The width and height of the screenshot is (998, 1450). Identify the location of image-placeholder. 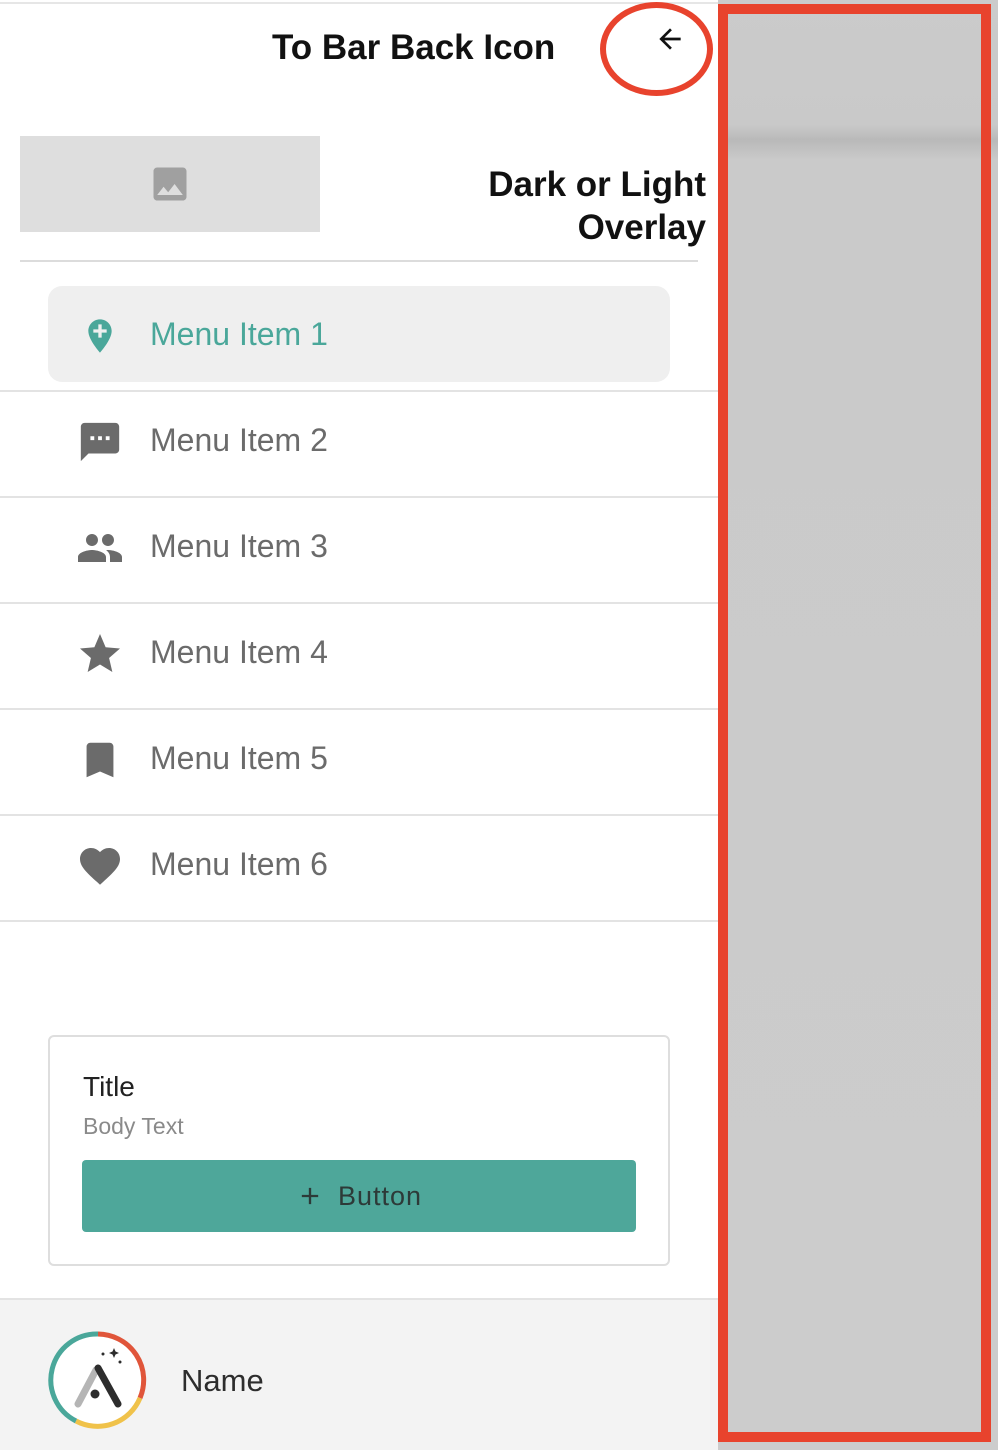
(170, 184).